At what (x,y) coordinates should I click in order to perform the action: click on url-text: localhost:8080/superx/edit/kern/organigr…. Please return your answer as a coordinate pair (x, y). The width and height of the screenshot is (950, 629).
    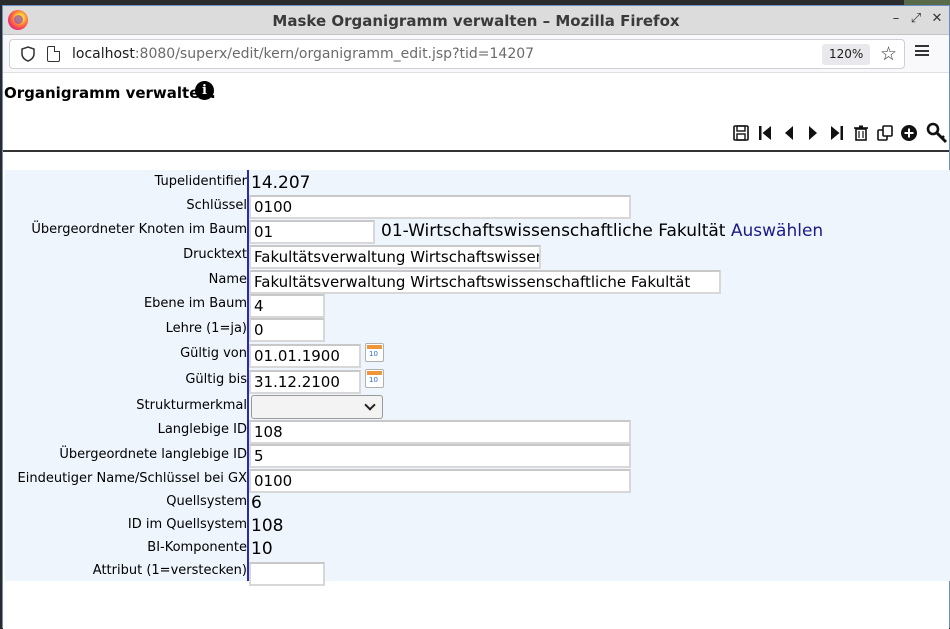
    Looking at the image, I should click on (303, 54).